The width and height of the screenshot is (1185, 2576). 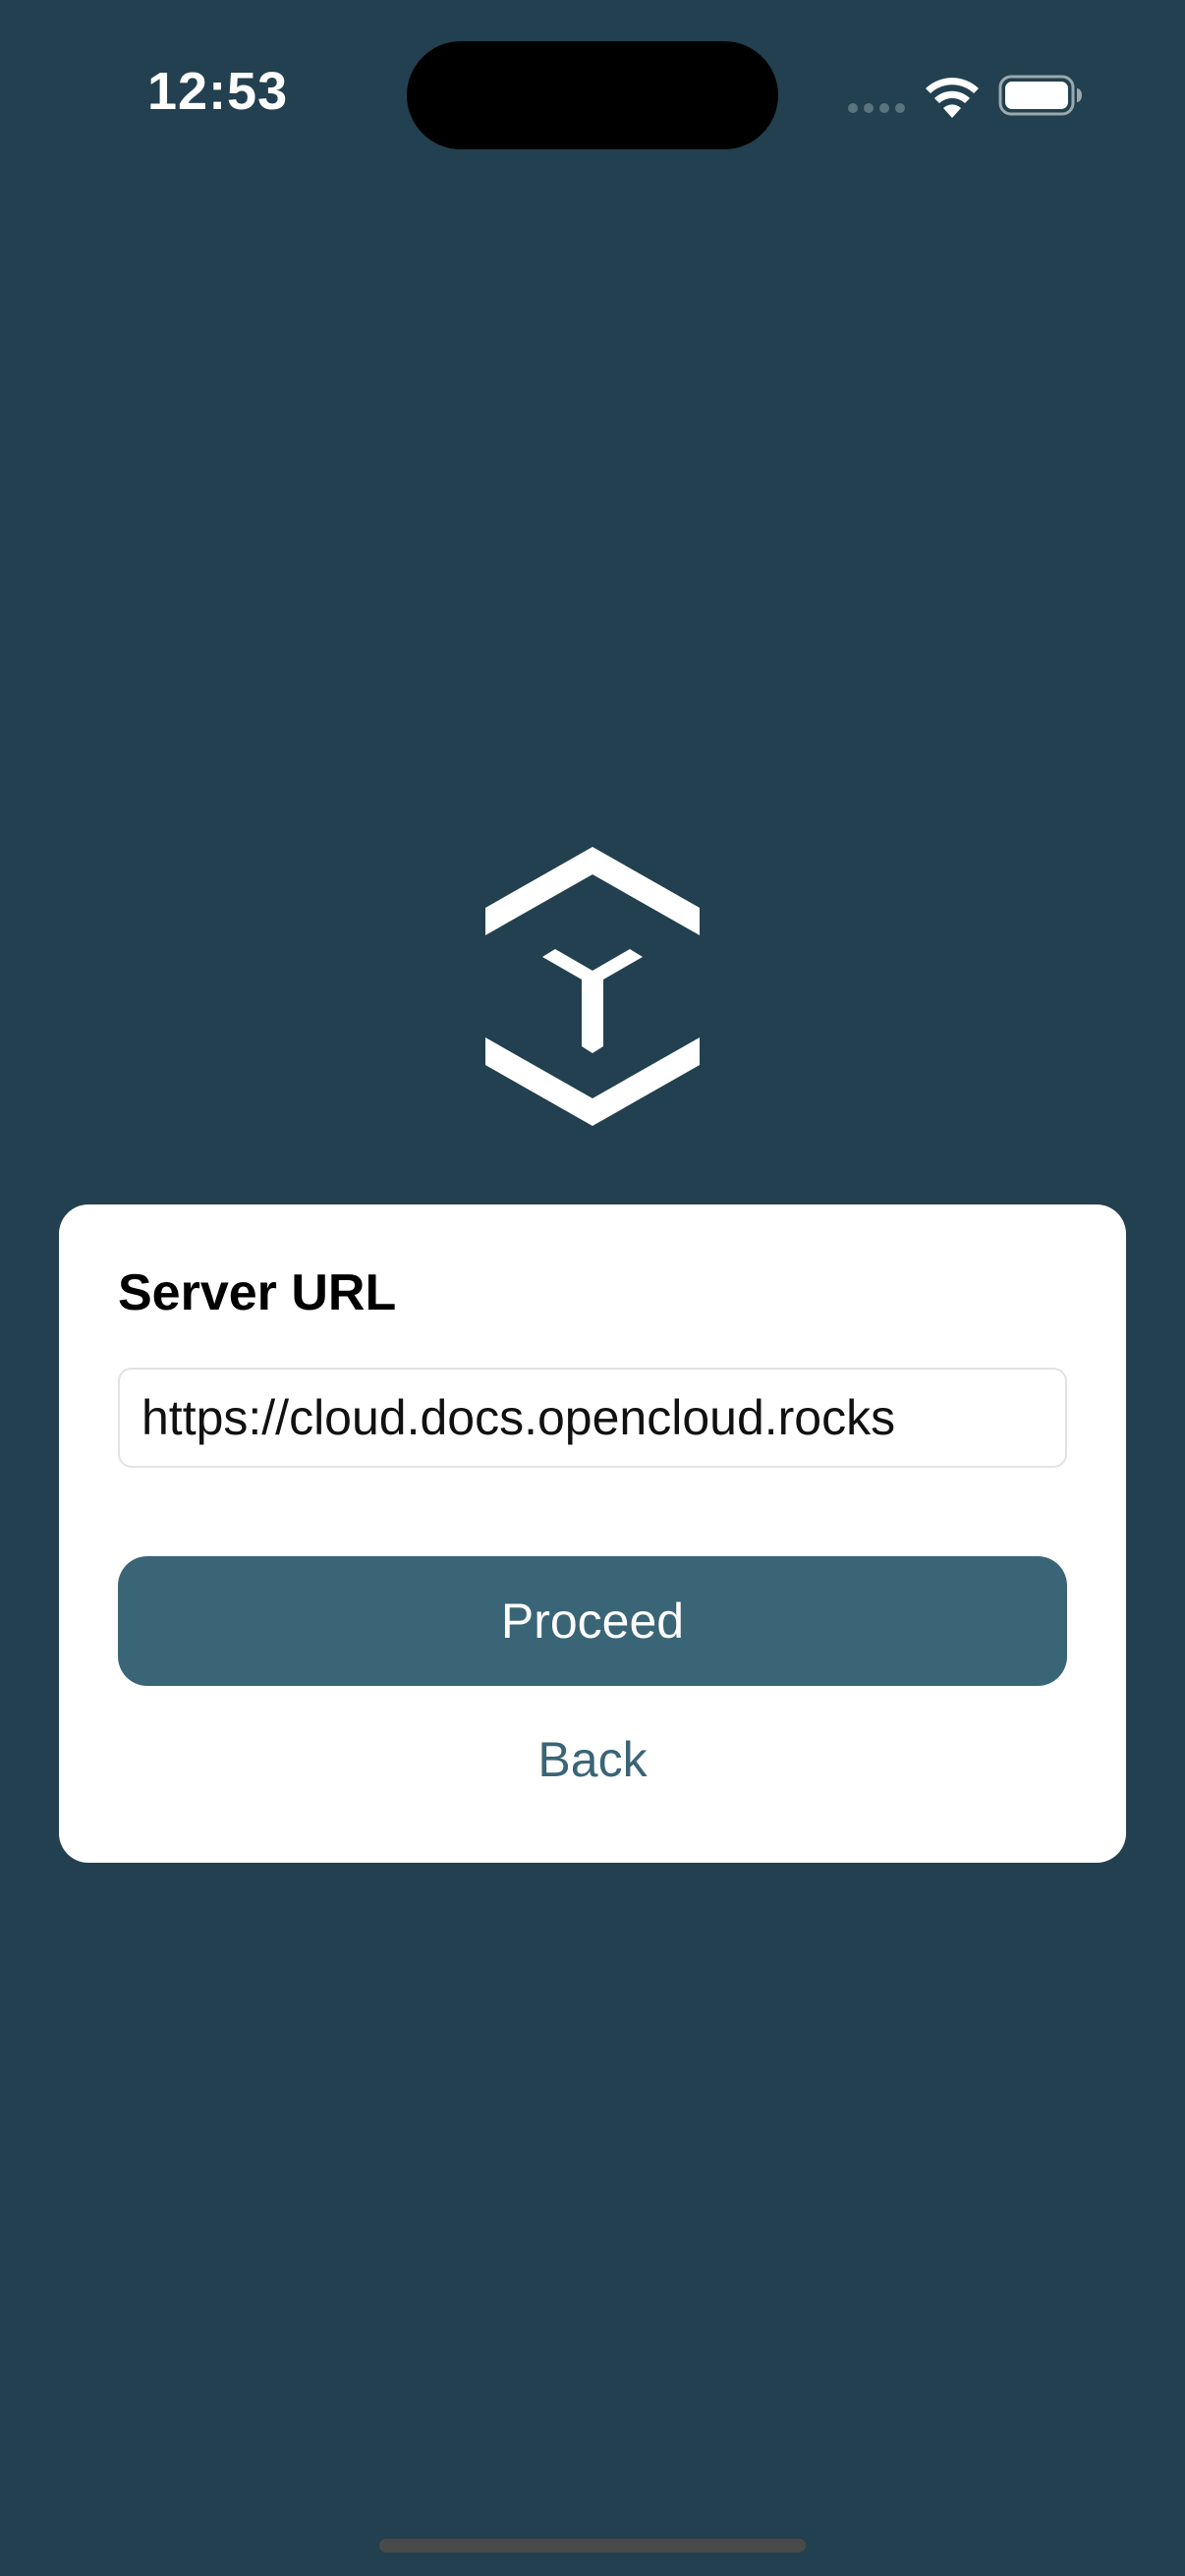 What do you see at coordinates (592, 1621) in the screenshot?
I see `proceed-button: Proceed` at bounding box center [592, 1621].